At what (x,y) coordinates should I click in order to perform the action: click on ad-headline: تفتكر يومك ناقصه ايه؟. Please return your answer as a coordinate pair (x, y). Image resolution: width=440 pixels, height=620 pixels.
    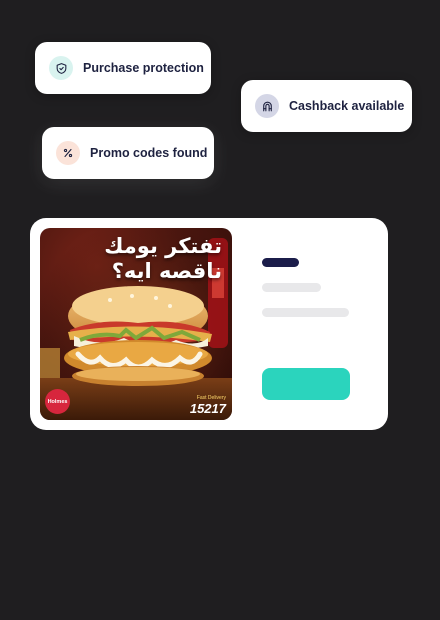
    Looking at the image, I should click on (163, 259).